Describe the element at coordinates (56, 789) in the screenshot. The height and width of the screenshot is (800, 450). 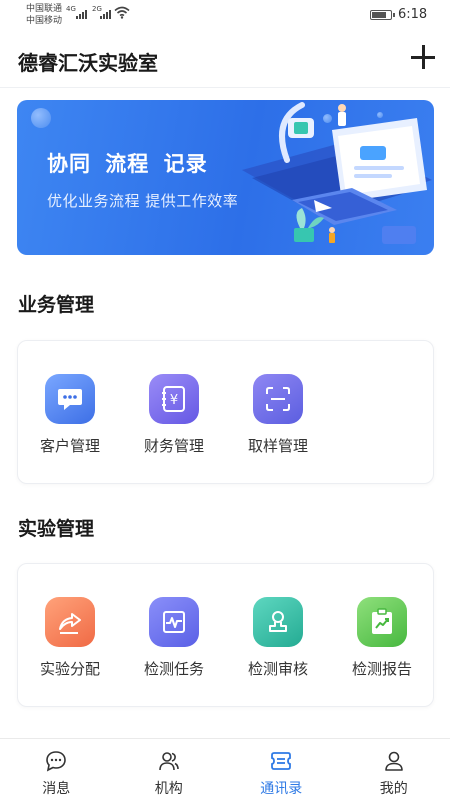
I see `nav-label: 消息` at that location.